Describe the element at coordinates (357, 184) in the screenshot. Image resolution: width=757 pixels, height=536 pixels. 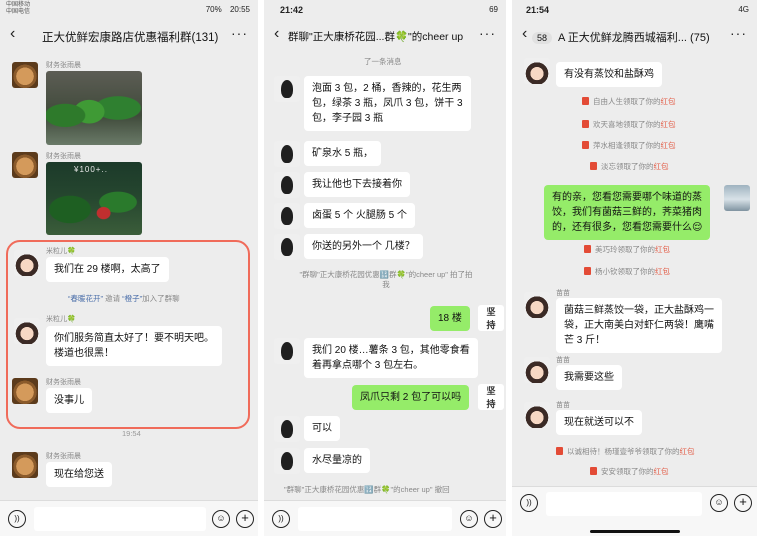
I see `message-bubble: 我让他也下去接着你` at that location.